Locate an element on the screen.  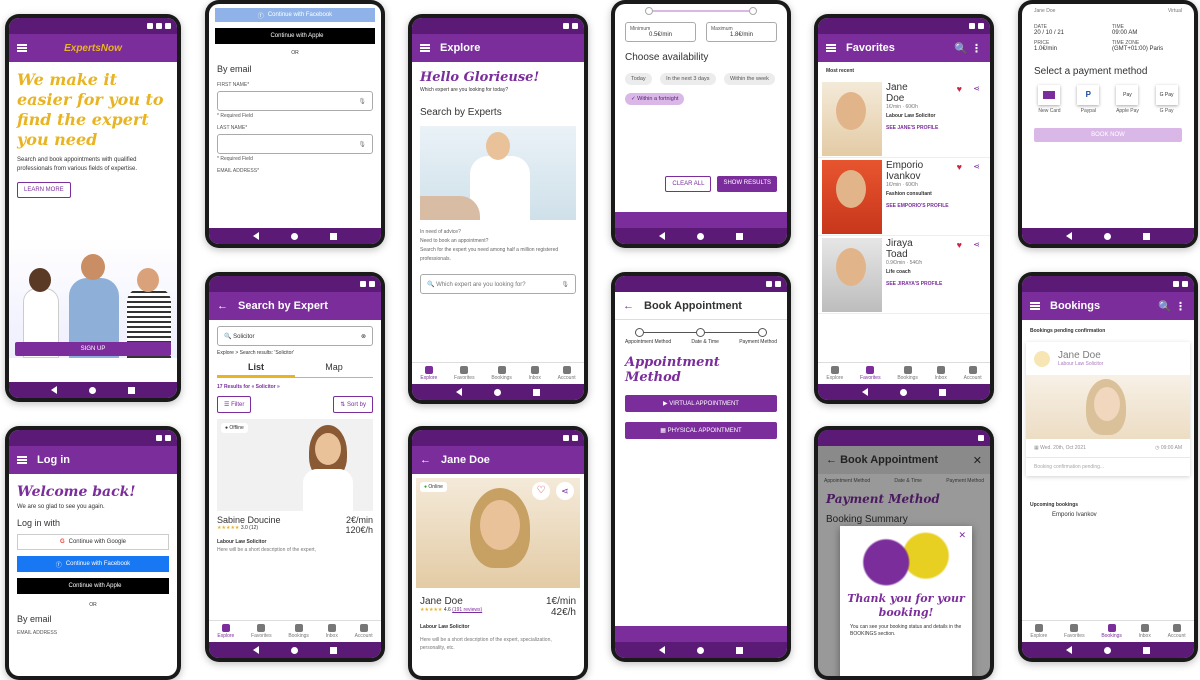
upcoming-expert: Emporio Ivankov is located at coordinates (1108, 515).